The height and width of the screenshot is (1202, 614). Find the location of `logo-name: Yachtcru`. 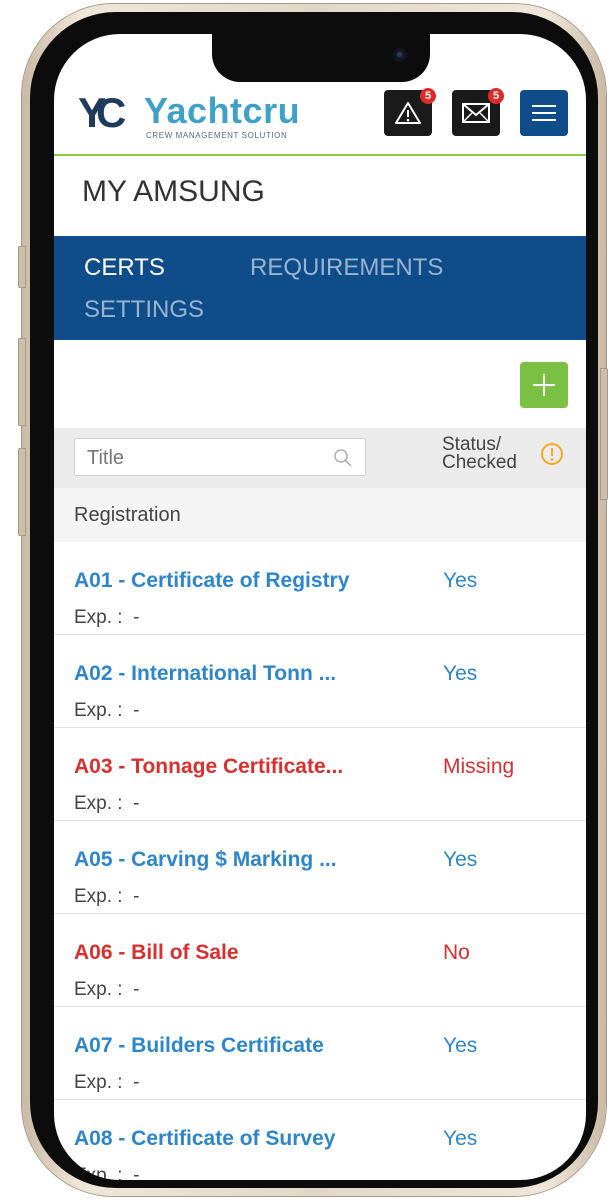

logo-name: Yachtcru is located at coordinates (222, 110).